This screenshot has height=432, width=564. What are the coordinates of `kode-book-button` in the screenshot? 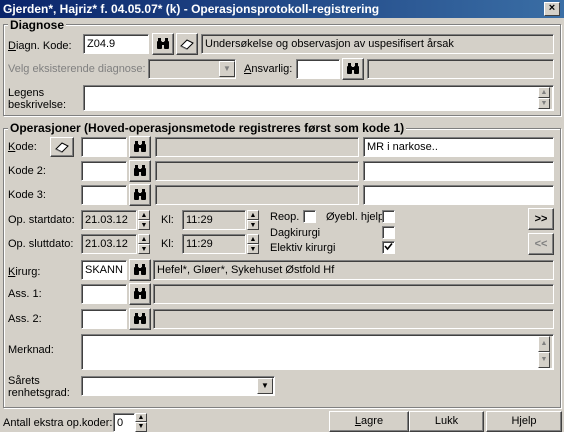 It's located at (62, 147).